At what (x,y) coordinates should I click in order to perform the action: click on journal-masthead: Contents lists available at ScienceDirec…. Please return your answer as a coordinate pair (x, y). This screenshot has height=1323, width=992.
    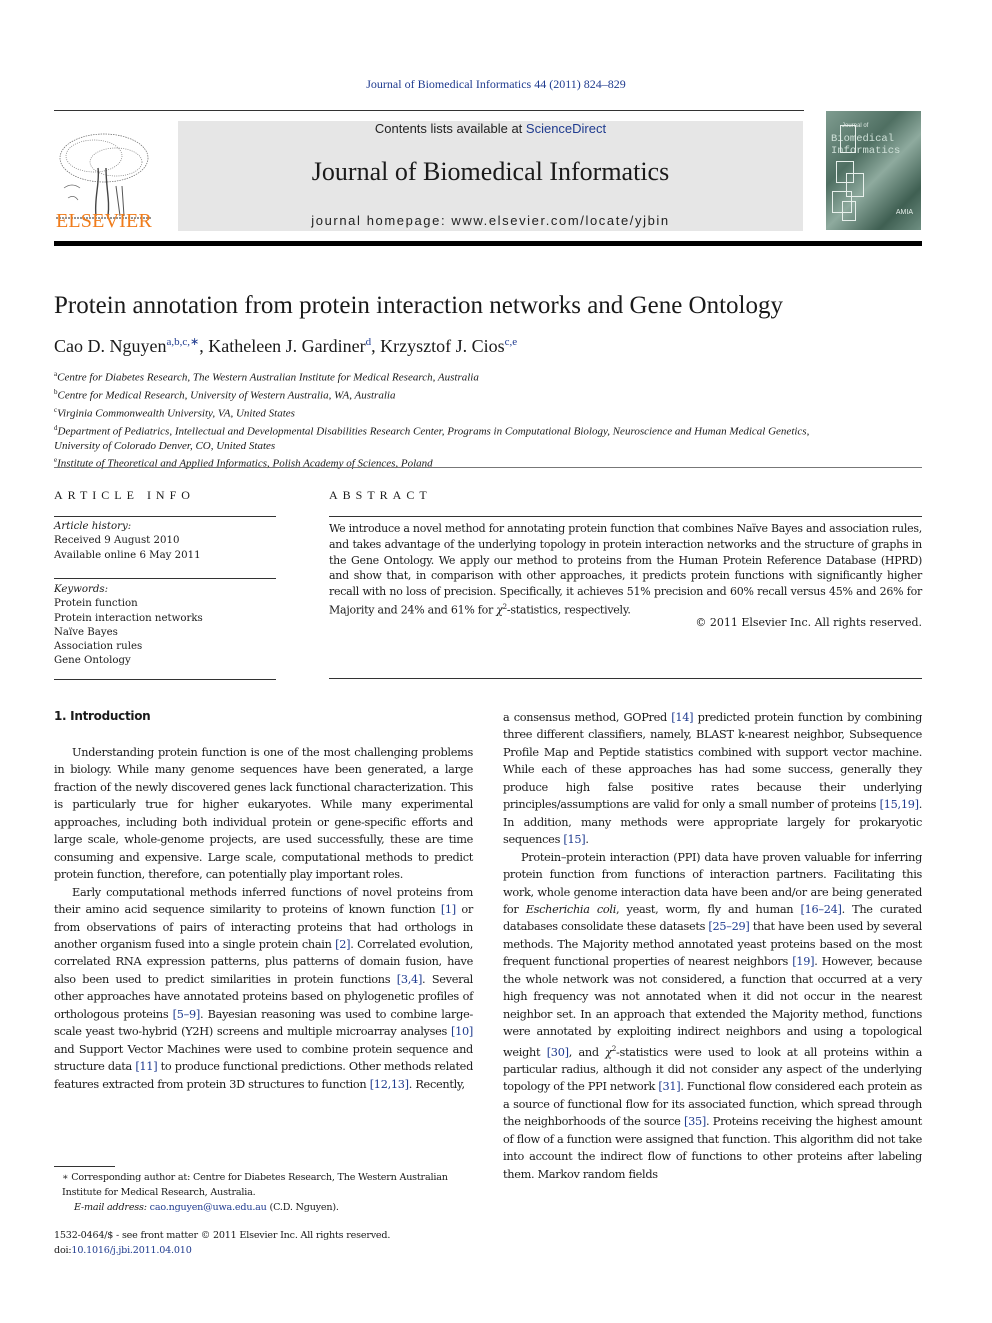
    Looking at the image, I should click on (490, 176).